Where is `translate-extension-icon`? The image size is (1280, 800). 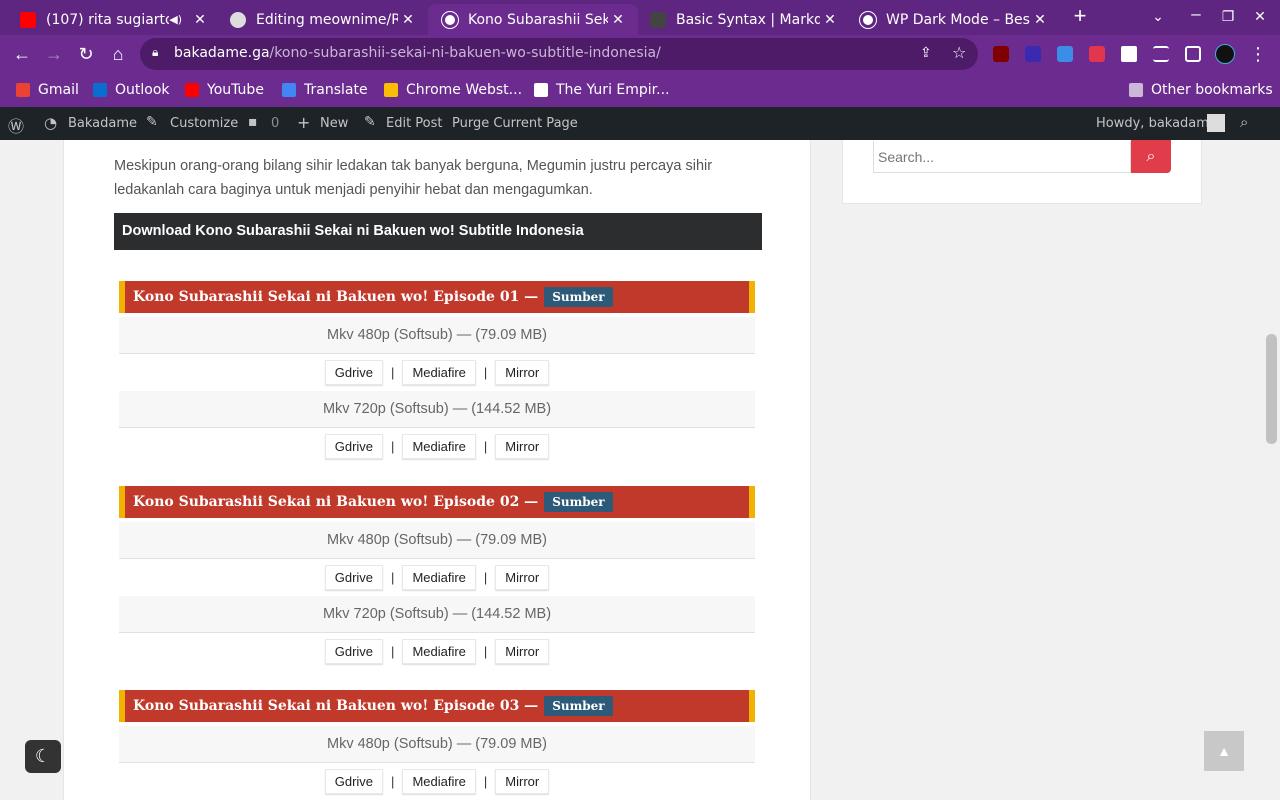
translate-extension-icon is located at coordinates (1097, 54).